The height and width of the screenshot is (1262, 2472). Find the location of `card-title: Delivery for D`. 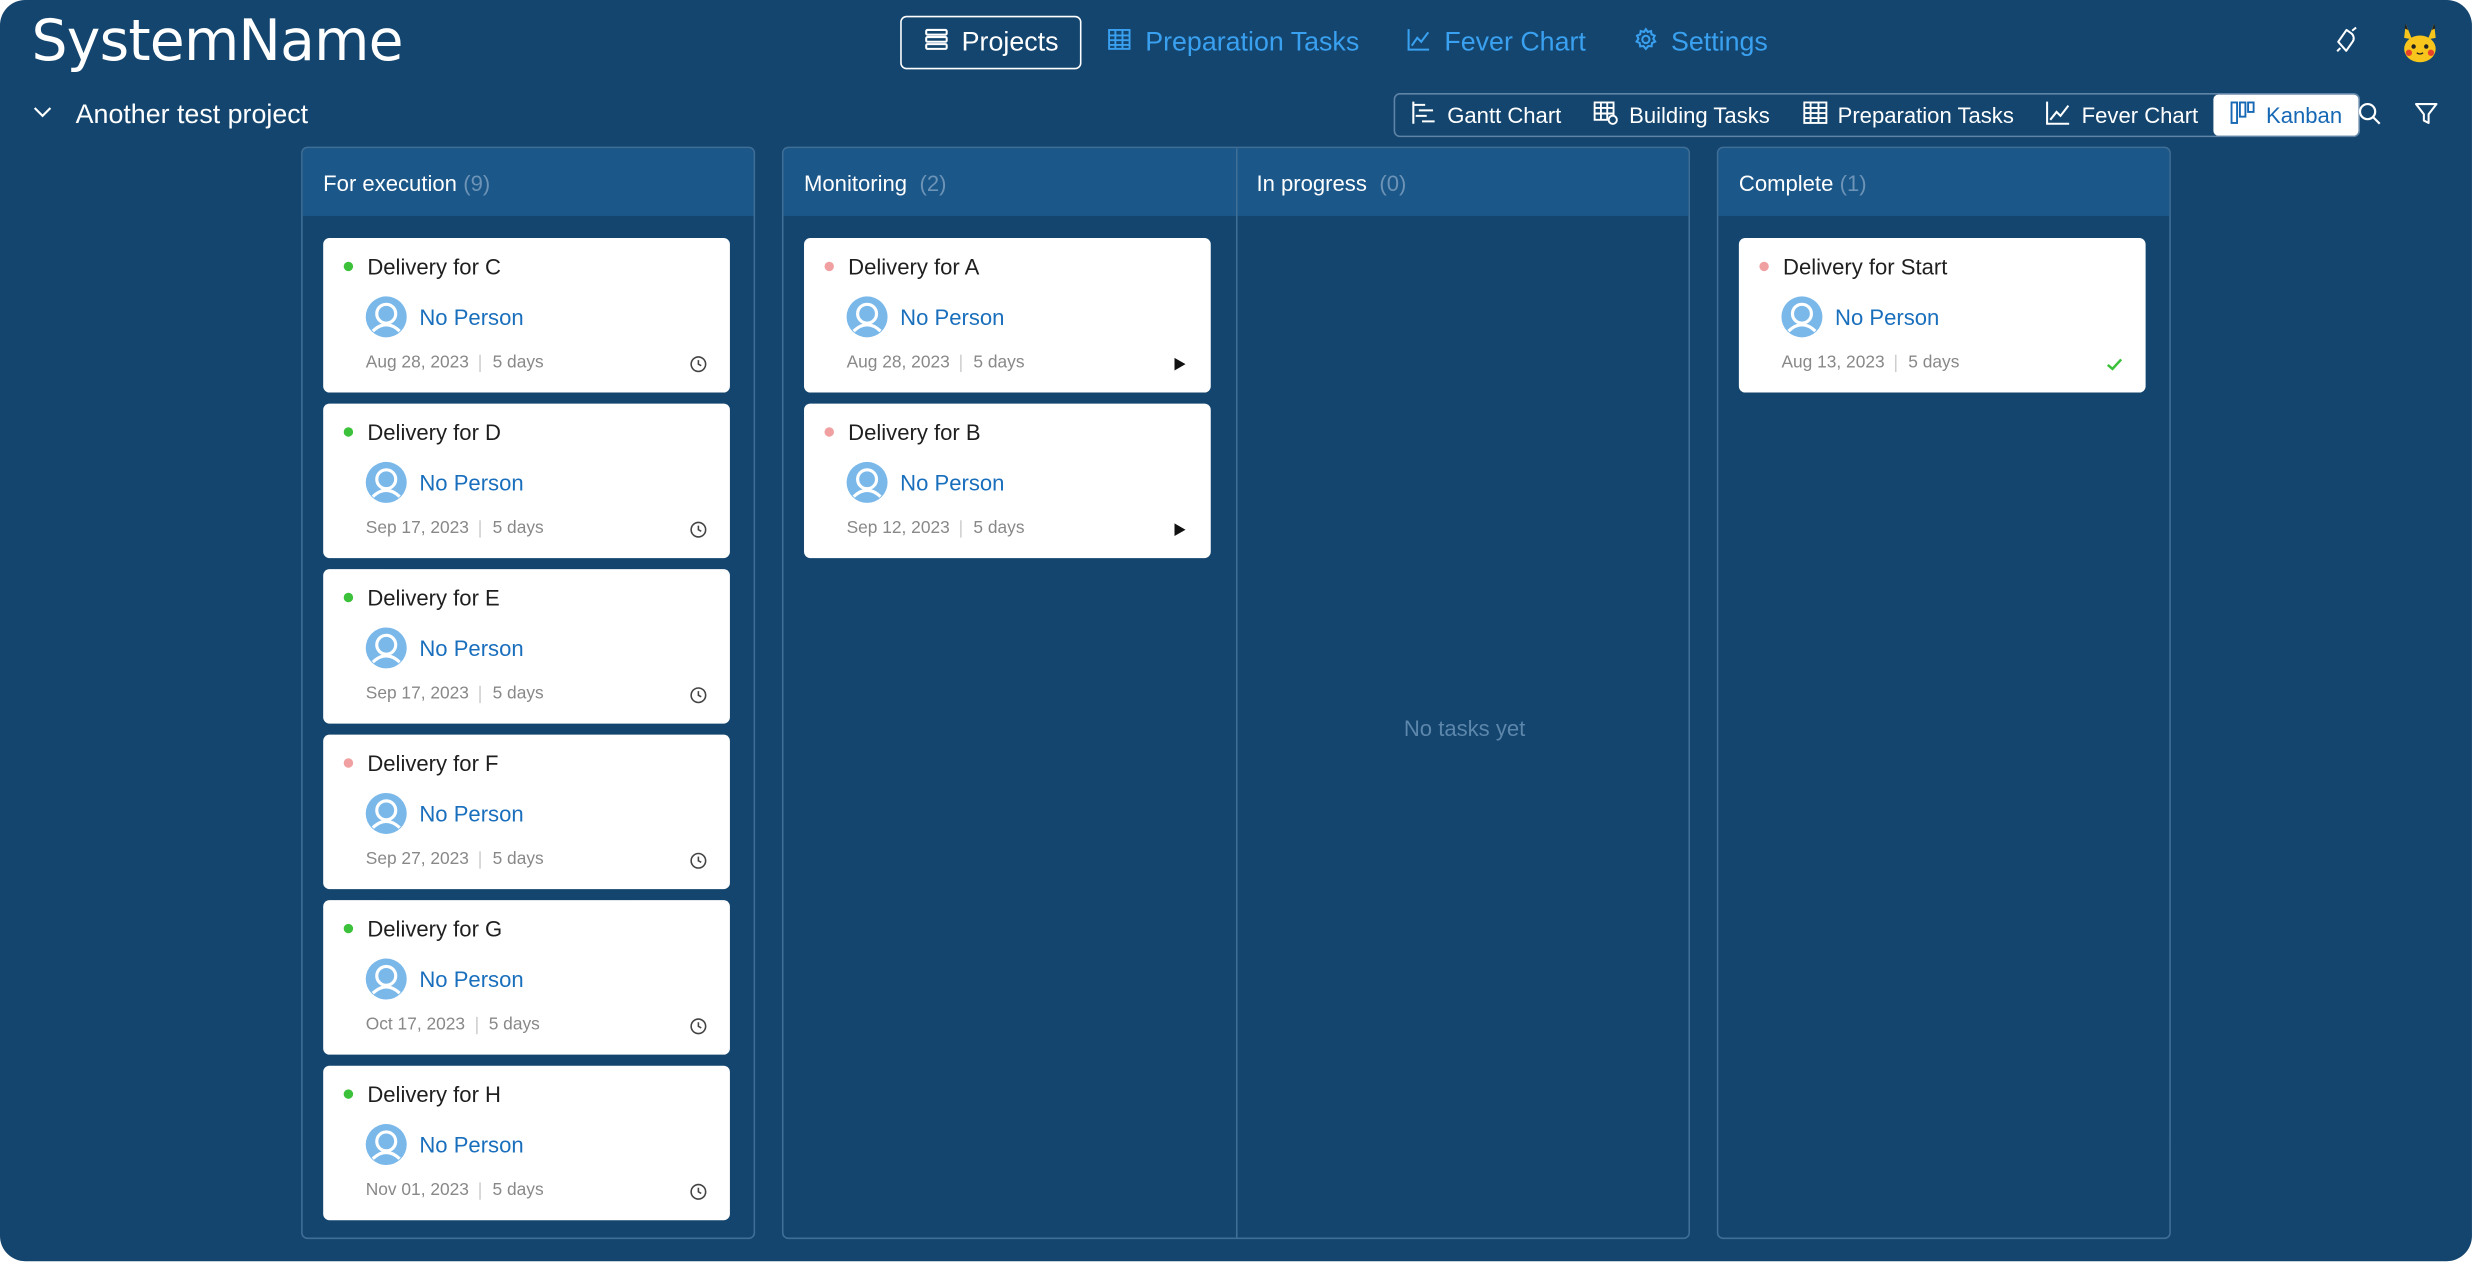

card-title: Delivery for D is located at coordinates (434, 432).